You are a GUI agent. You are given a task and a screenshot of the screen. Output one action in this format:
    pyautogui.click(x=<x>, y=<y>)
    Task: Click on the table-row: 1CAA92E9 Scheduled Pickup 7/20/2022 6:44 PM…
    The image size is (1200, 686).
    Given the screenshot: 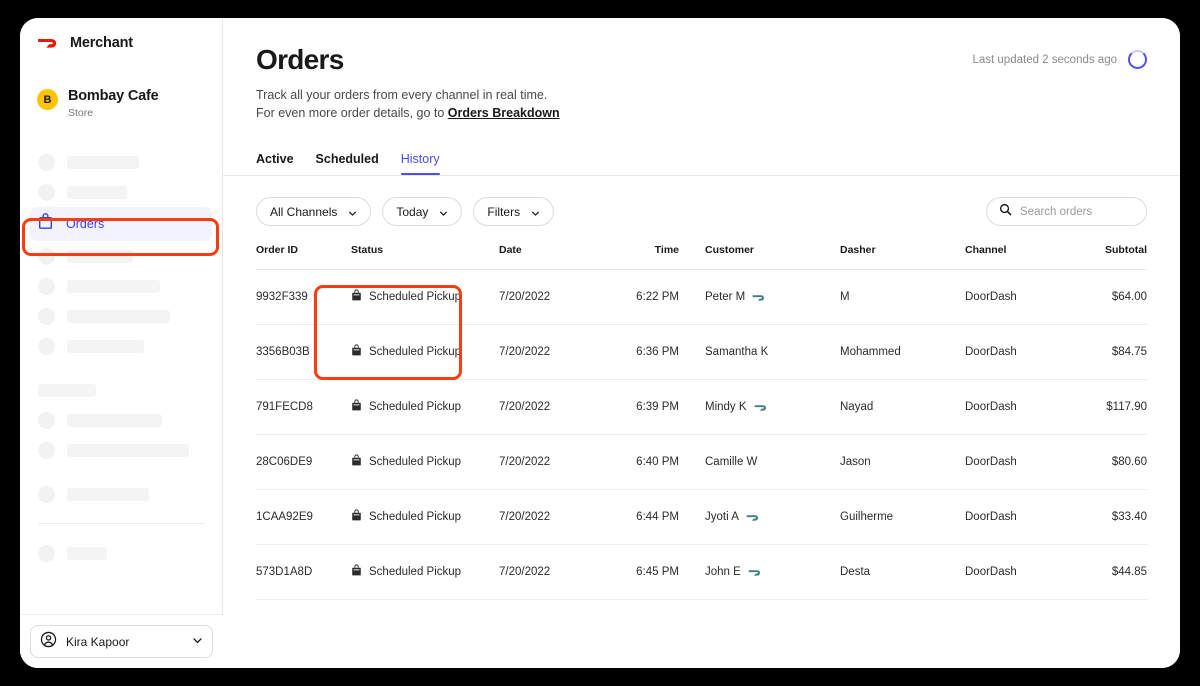 What is the action you would take?
    pyautogui.click(x=701, y=517)
    